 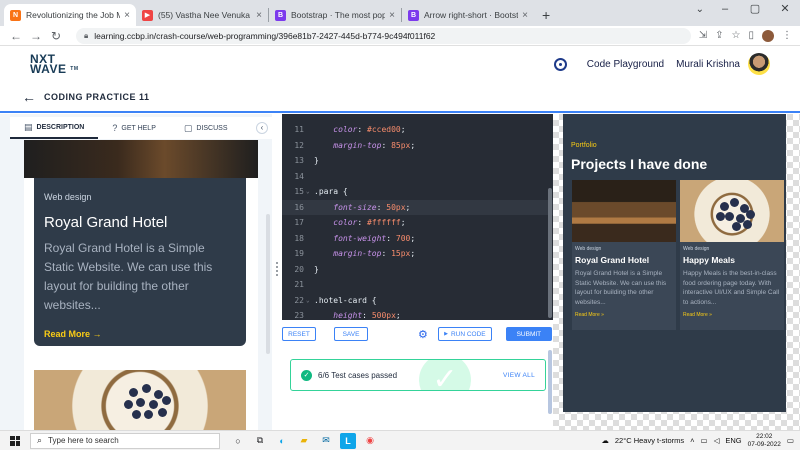 I want to click on cortana-icon: ○, so click(x=238, y=441).